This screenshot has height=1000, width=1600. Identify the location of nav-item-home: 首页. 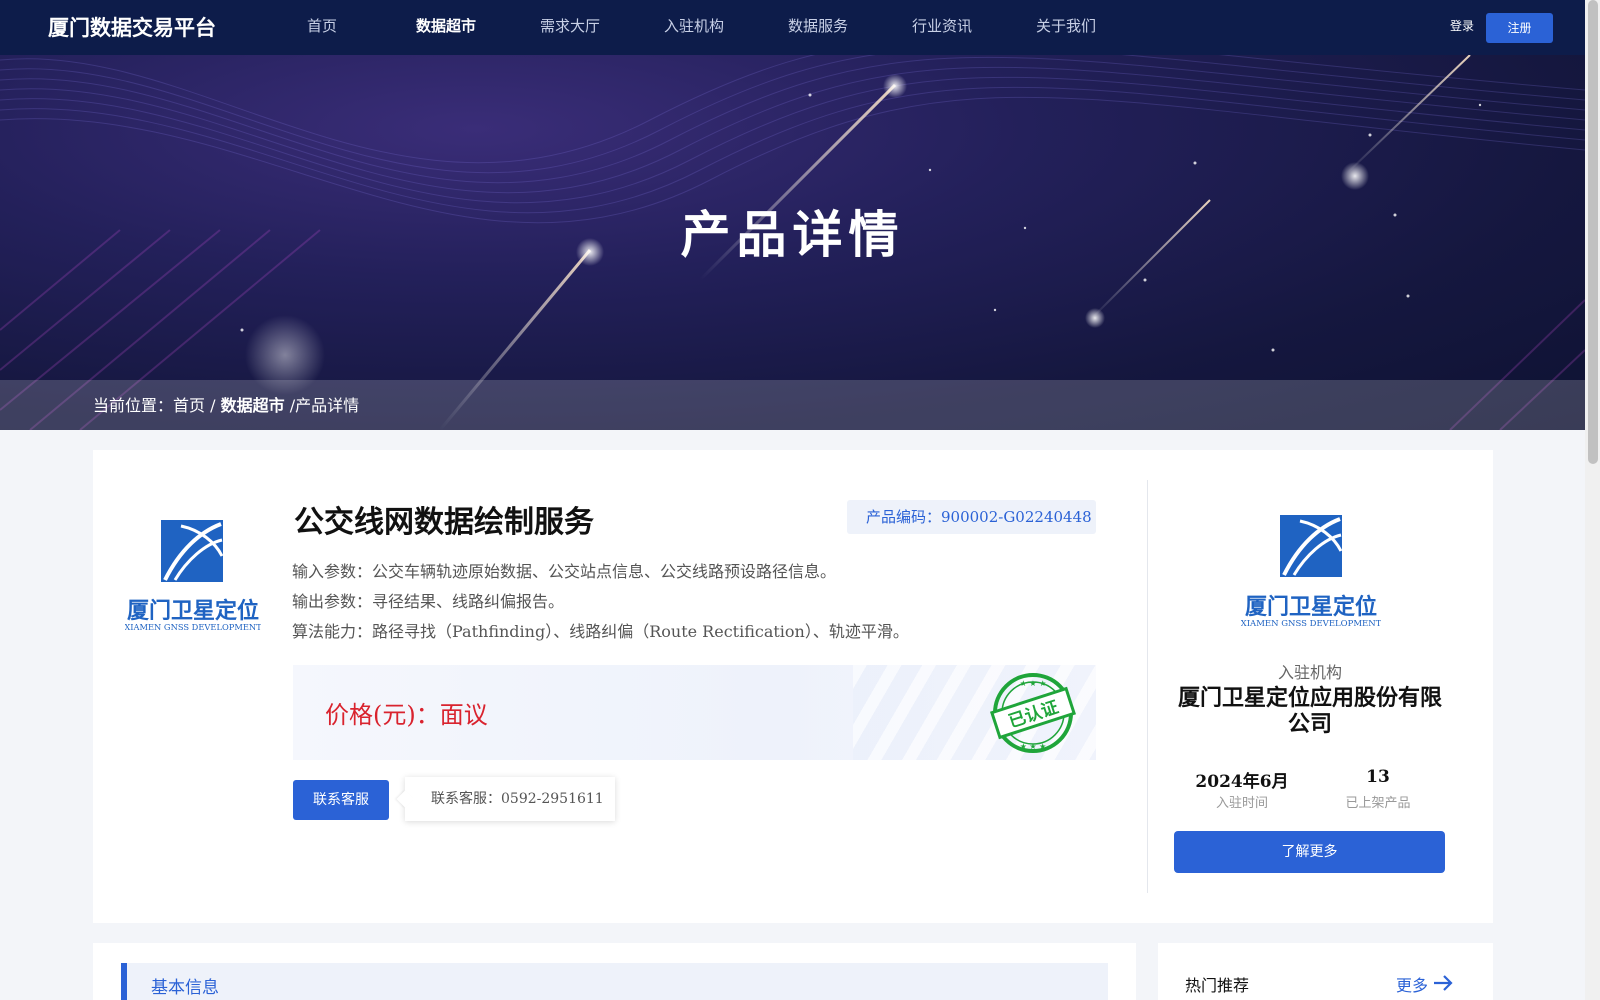
(322, 27).